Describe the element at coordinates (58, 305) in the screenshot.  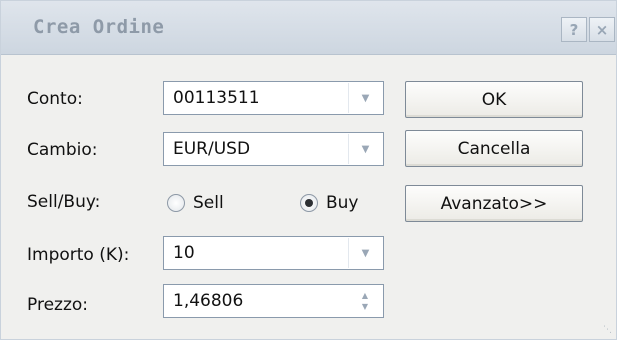
I see `price-label: Prezzo:` at that location.